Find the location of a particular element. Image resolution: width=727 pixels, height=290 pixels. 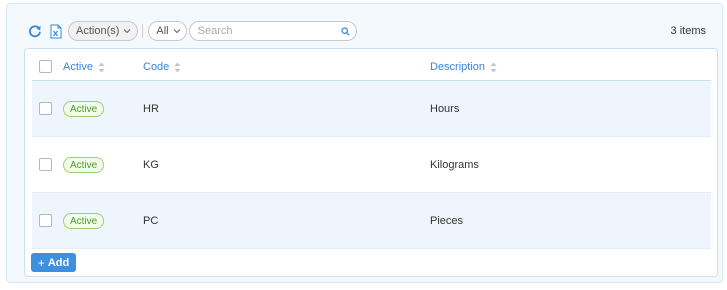

filter-value: All is located at coordinates (162, 31).